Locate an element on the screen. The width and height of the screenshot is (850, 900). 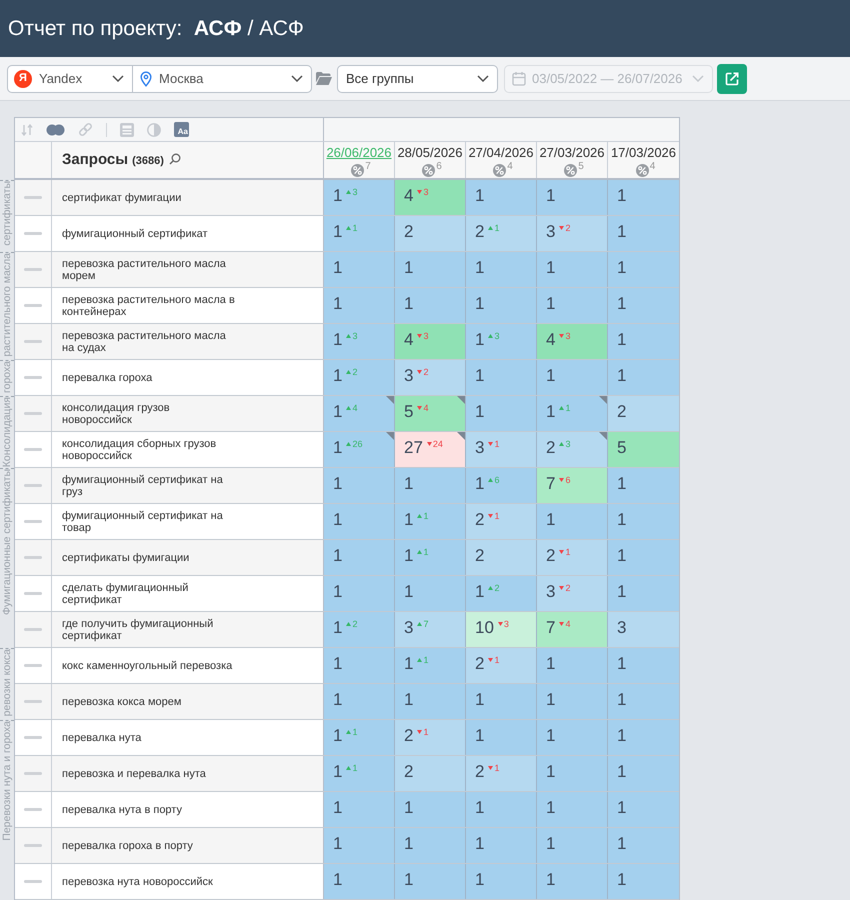
export-button is located at coordinates (732, 79).